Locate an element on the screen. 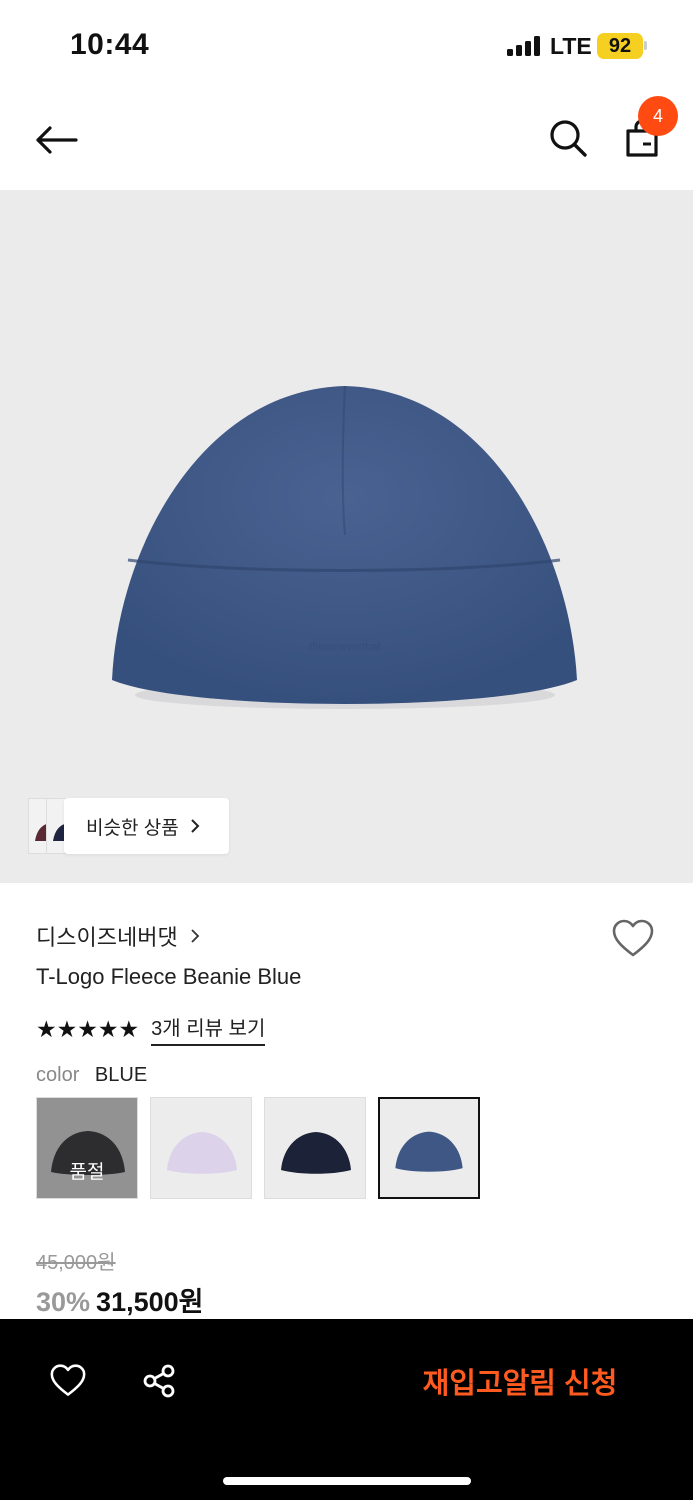  price-row: 30% 31,500원 is located at coordinates (119, 1299).